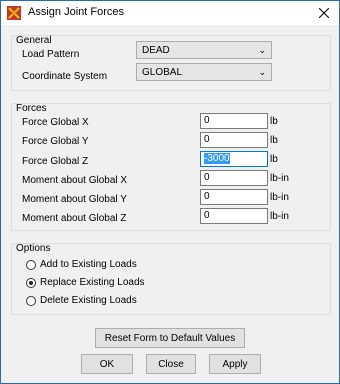  What do you see at coordinates (76, 12) in the screenshot?
I see `window-title: Assign Joint Forces` at bounding box center [76, 12].